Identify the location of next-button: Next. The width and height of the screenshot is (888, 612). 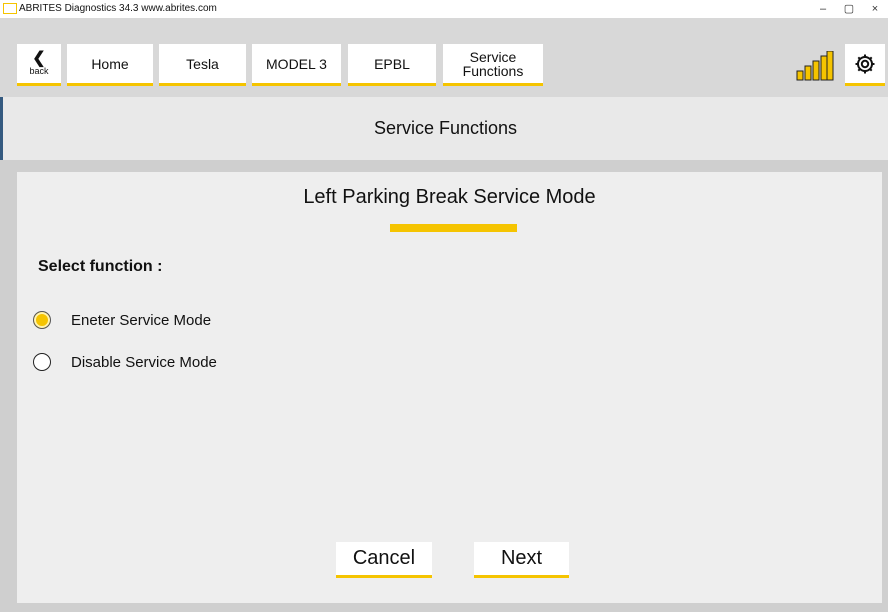
(521, 560).